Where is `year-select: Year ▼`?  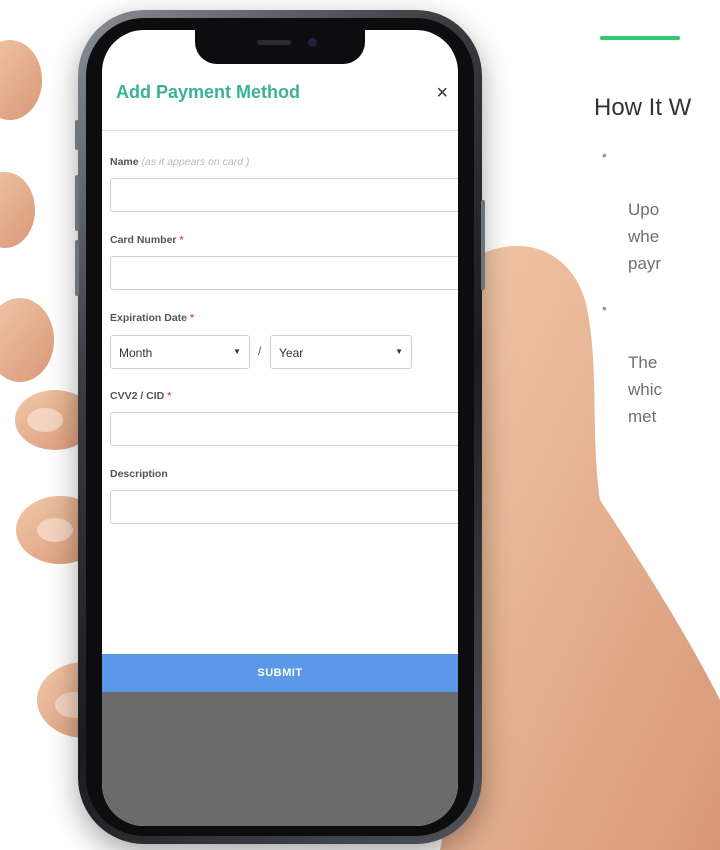
year-select: Year ▼ is located at coordinates (341, 352).